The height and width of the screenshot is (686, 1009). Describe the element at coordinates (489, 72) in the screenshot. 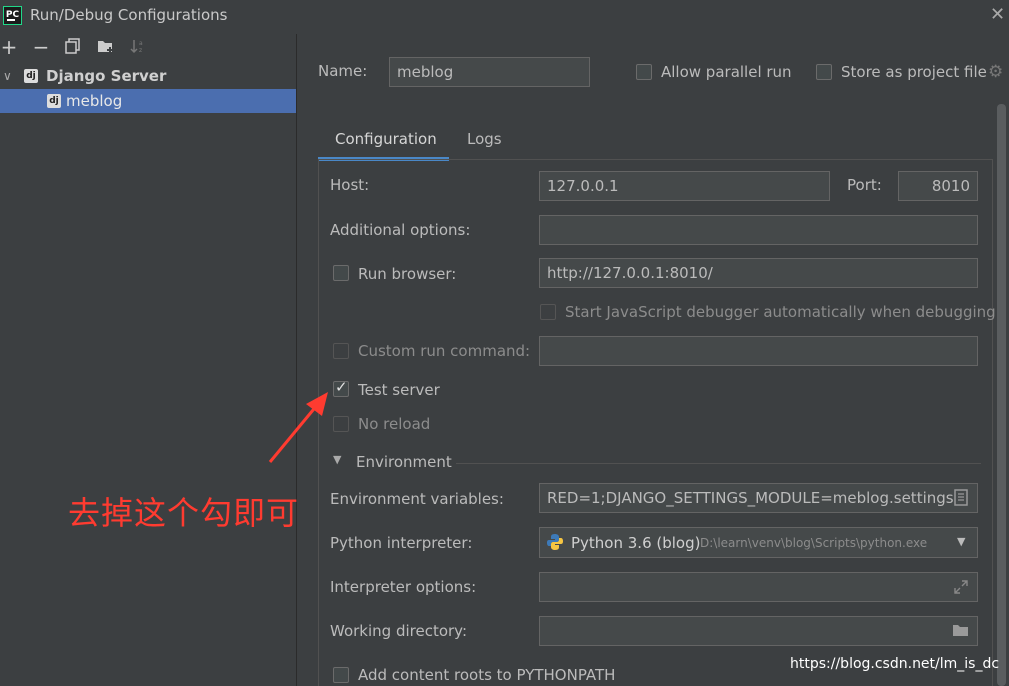

I see `name-input: meblog` at that location.